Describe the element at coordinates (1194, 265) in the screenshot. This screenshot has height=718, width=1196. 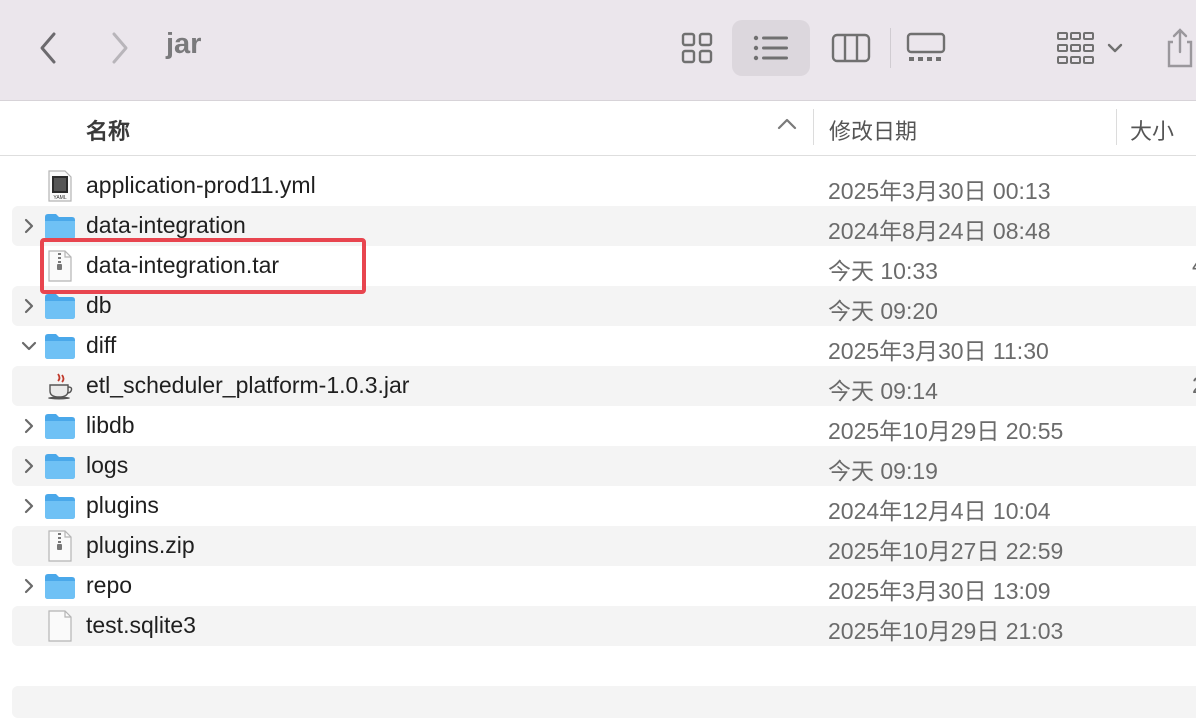
I see `file-size: 4` at that location.